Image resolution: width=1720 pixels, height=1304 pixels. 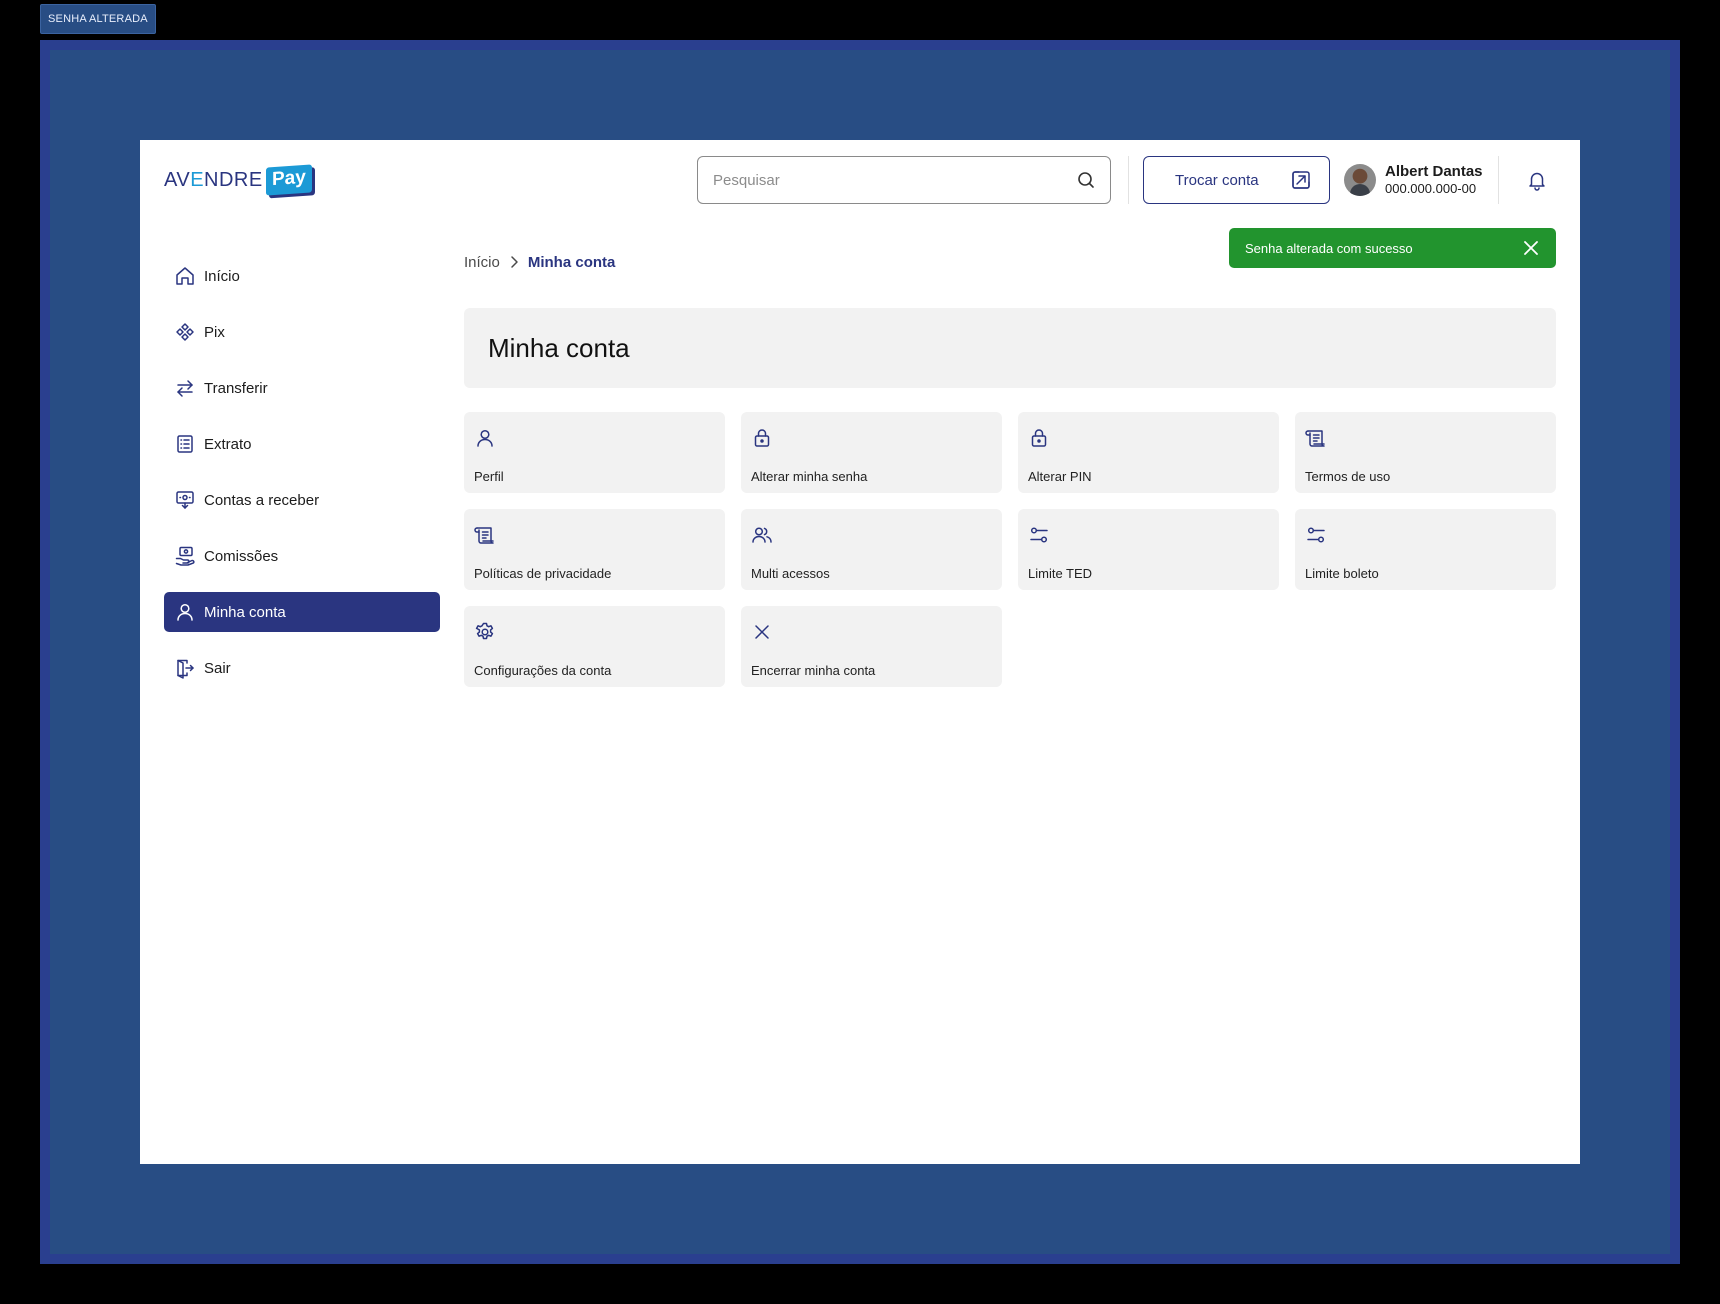 What do you see at coordinates (809, 476) in the screenshot?
I see `option-label: Alterar minha senha` at bounding box center [809, 476].